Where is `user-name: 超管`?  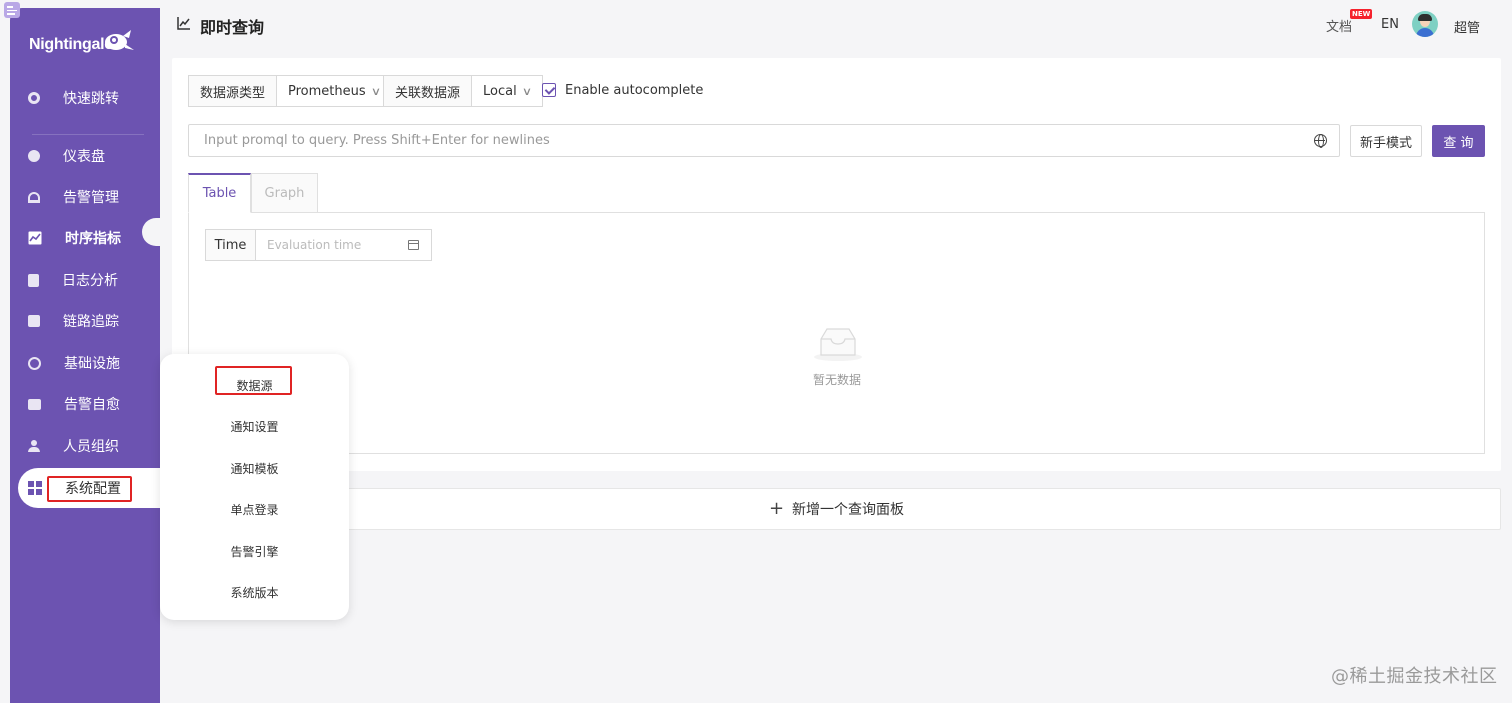
user-name: 超管 is located at coordinates (1467, 26).